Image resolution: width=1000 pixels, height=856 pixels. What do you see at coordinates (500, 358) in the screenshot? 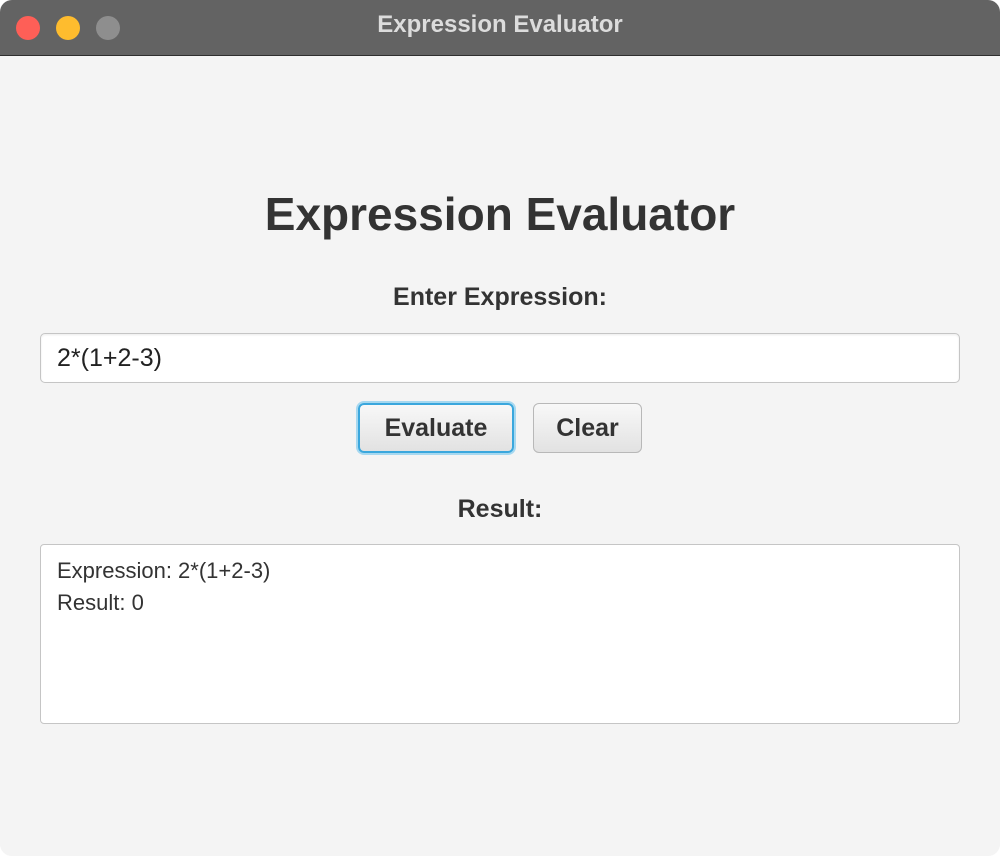
I see `expression-input` at bounding box center [500, 358].